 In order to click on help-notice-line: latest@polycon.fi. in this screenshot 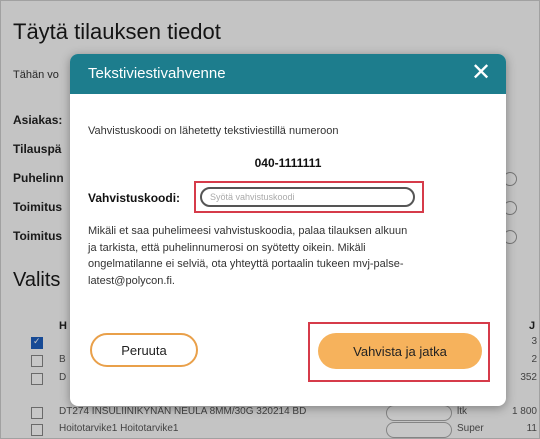, I will do `click(131, 280)`.